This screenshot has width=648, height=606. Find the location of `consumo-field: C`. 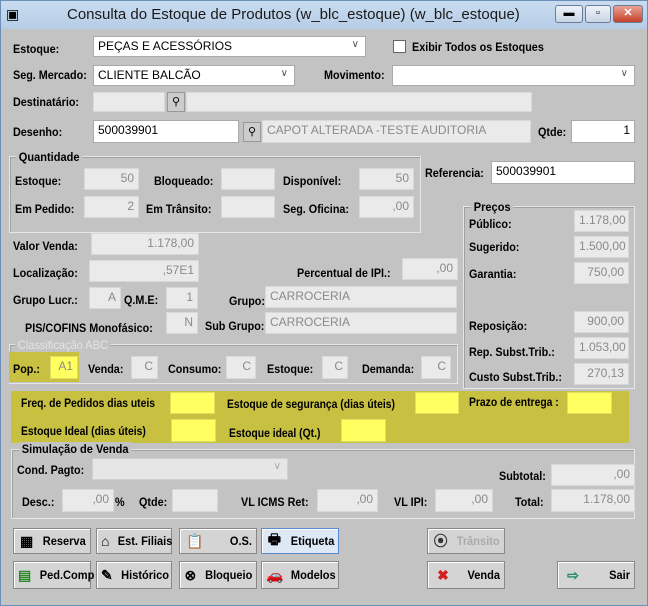

consumo-field: C is located at coordinates (241, 367).